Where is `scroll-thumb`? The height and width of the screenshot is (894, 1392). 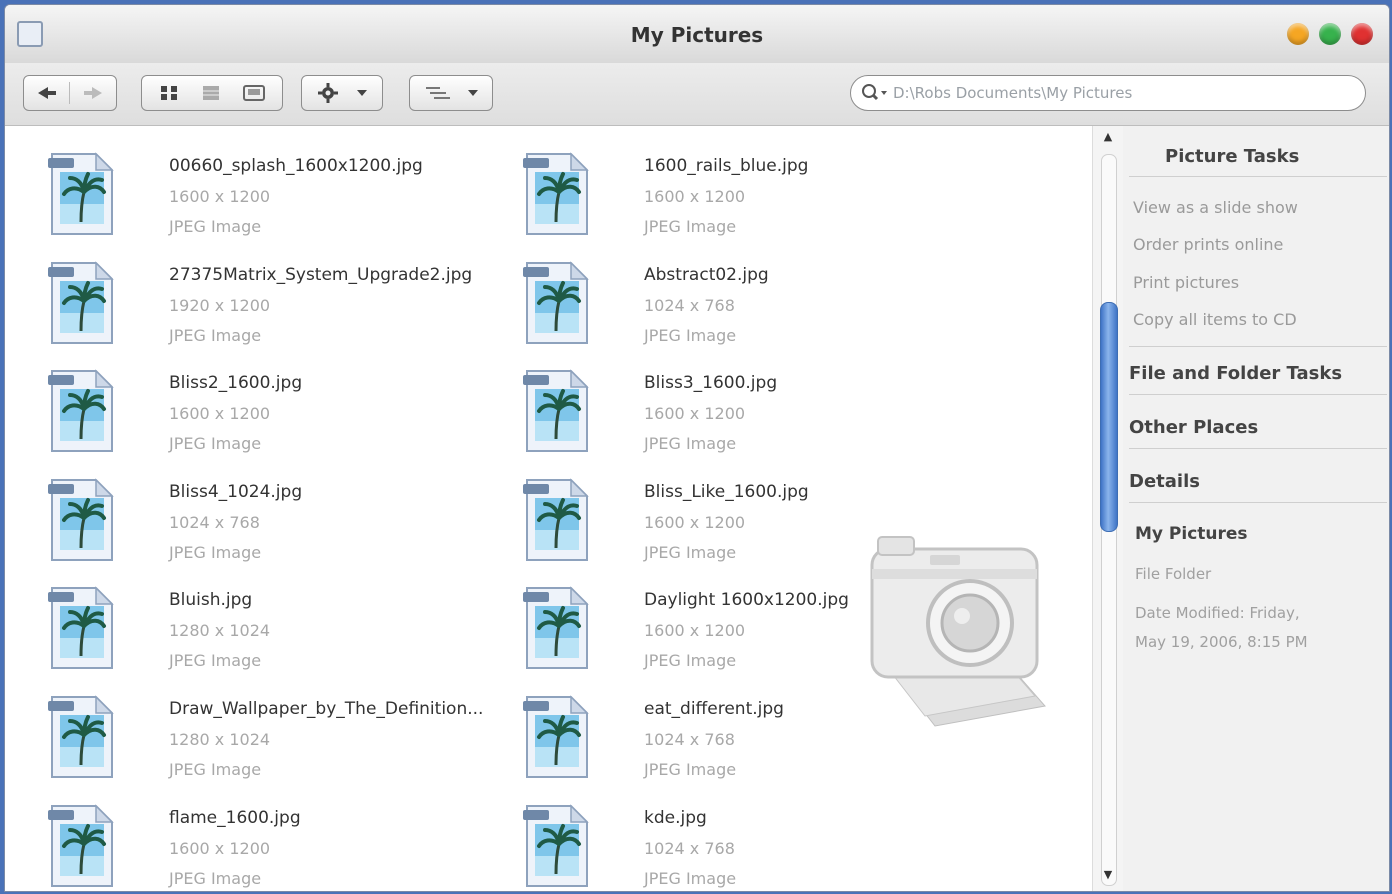 scroll-thumb is located at coordinates (1109, 417).